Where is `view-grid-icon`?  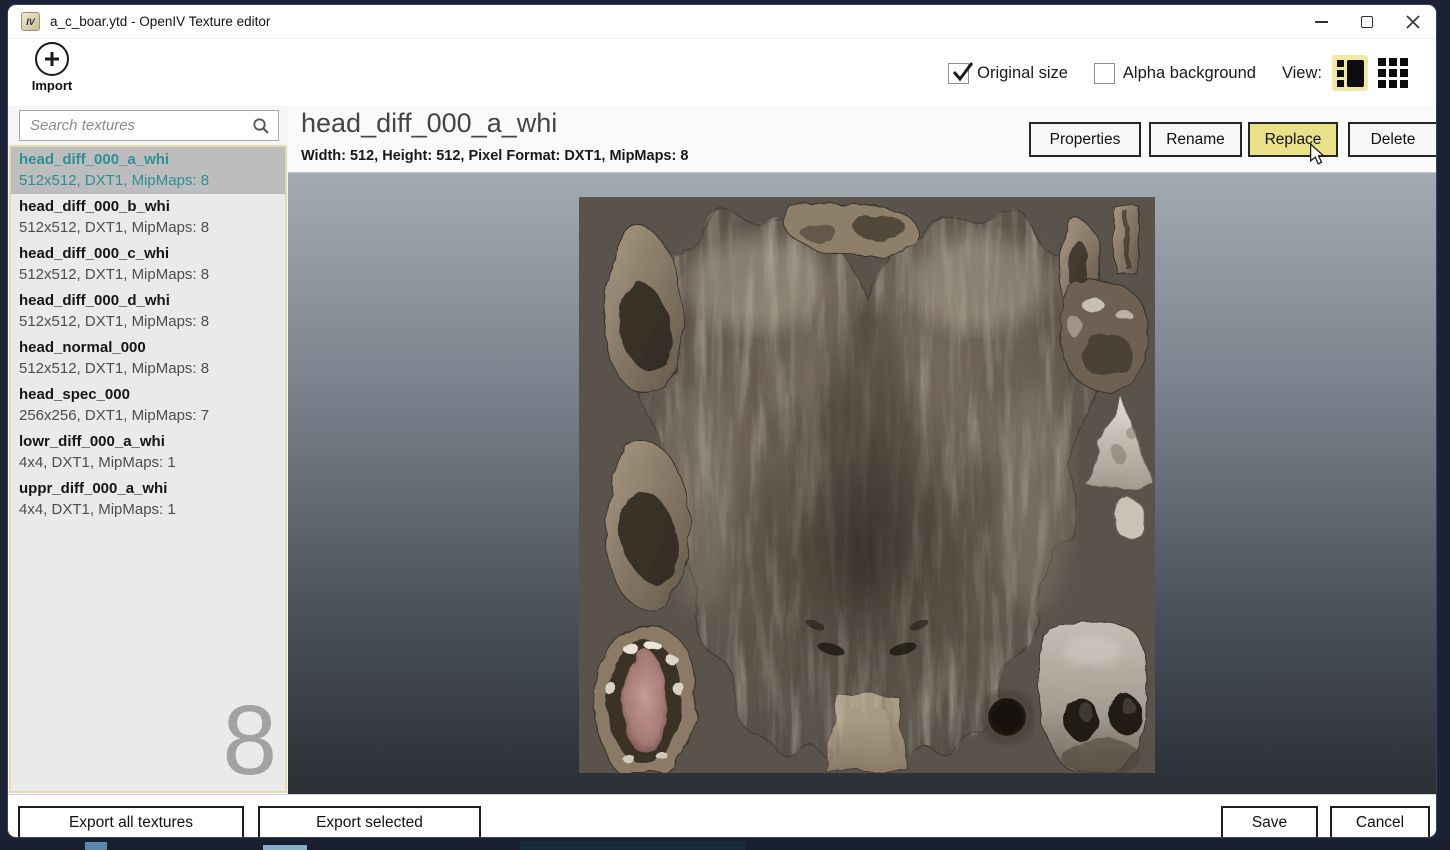
view-grid-icon is located at coordinates (1393, 73).